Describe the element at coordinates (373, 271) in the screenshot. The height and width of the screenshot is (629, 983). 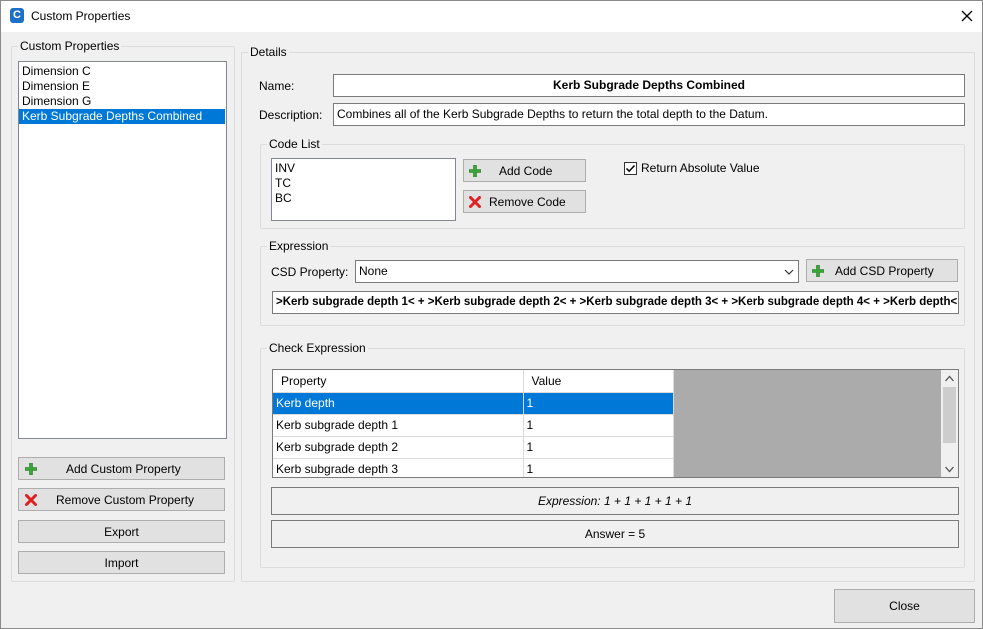
I see `csd-property-value: None` at that location.